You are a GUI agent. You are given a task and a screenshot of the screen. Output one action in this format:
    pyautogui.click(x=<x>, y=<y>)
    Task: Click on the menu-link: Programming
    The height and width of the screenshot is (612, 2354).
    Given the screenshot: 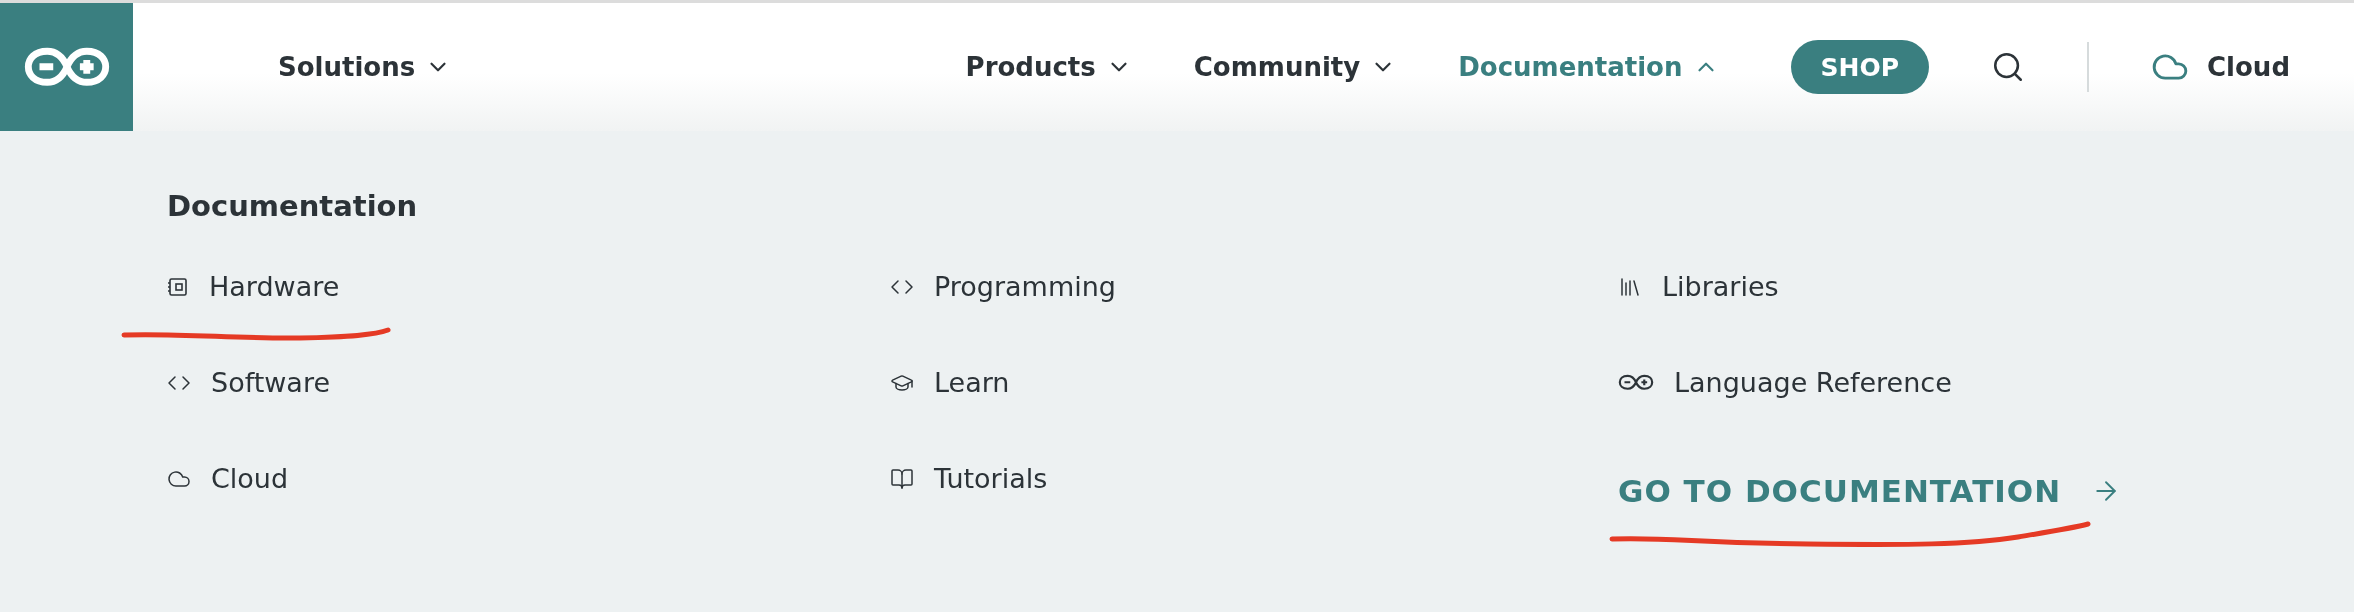 What is the action you would take?
    pyautogui.click(x=1254, y=286)
    